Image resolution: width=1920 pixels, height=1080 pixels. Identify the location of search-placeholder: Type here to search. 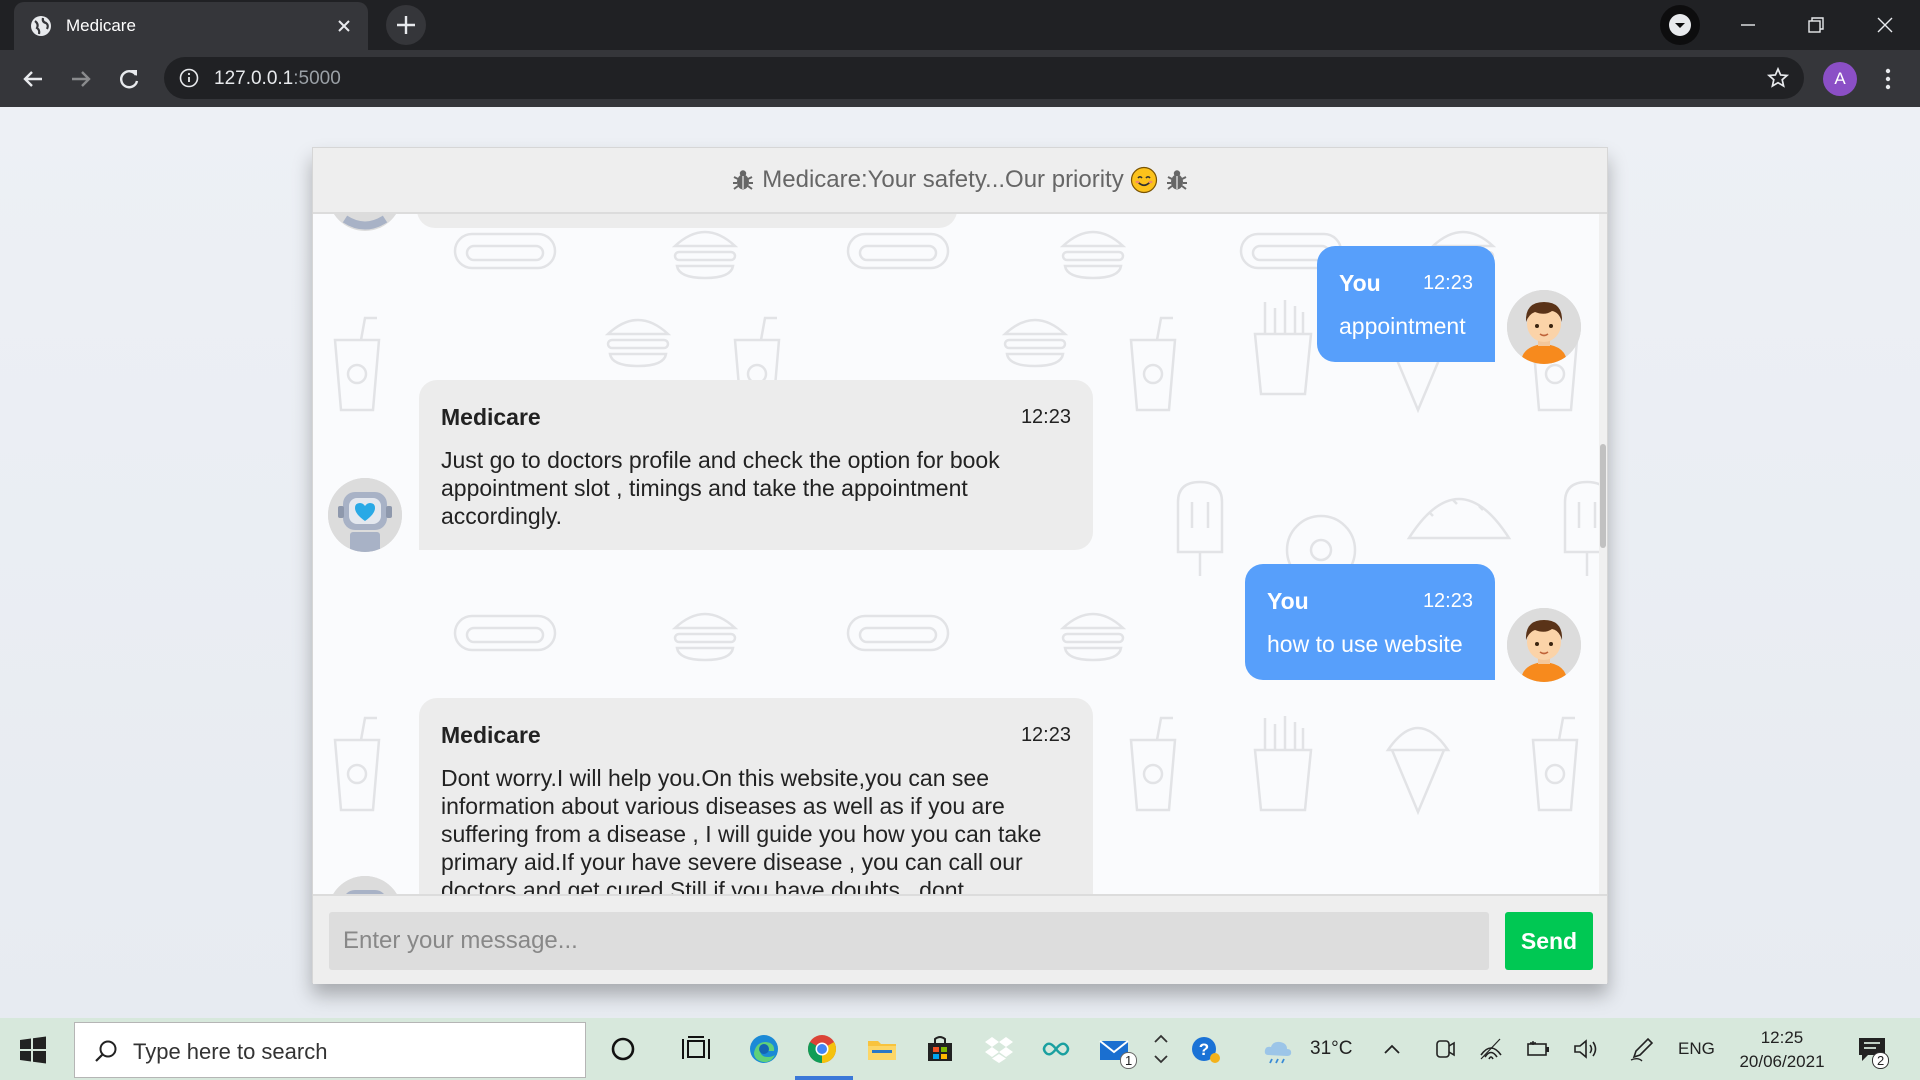
(230, 1051).